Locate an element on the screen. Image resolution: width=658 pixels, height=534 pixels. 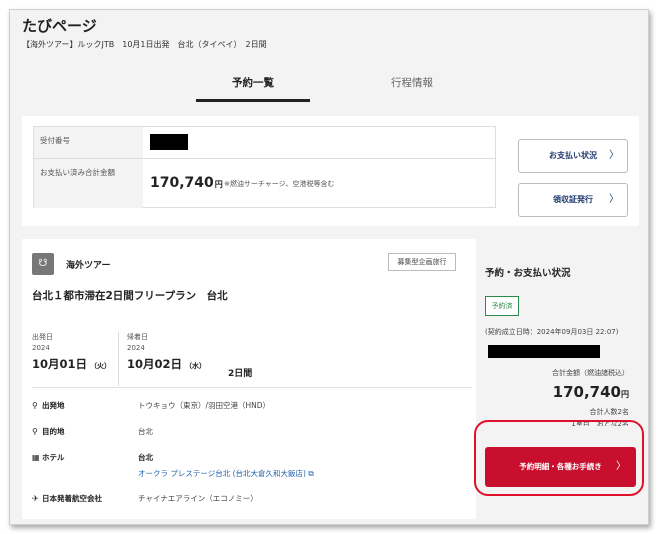
detail-value: チャイナエアライン（エコノミー） is located at coordinates (198, 498).